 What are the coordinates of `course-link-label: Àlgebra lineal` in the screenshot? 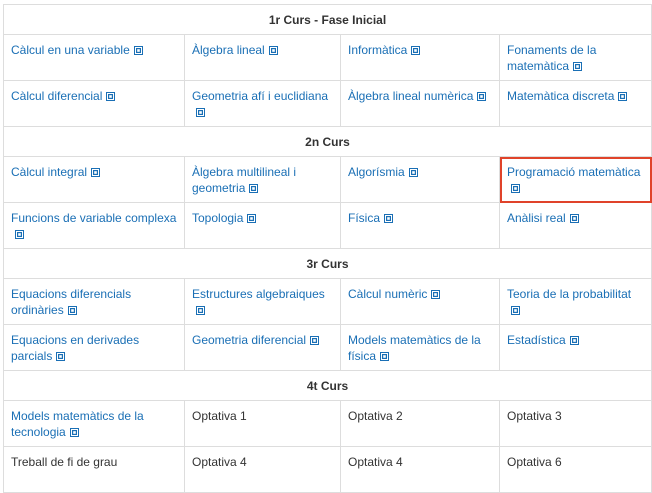 It's located at (228, 50).